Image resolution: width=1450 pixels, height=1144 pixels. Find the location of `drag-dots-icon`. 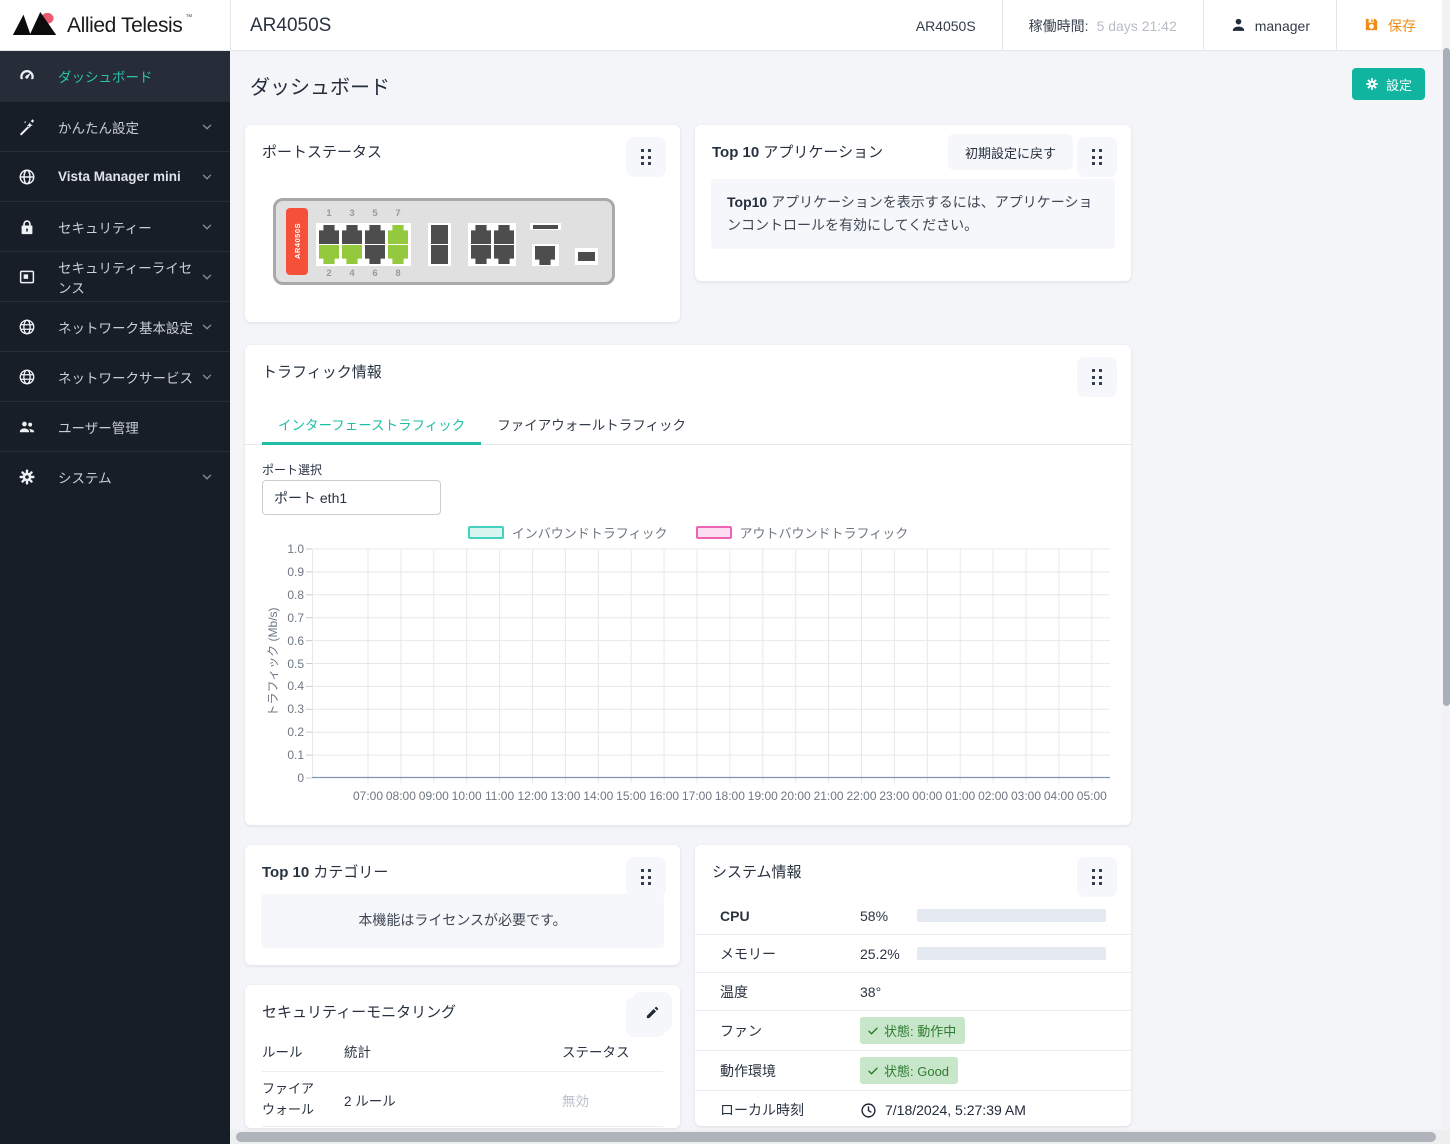

drag-dots-icon is located at coordinates (1097, 877).